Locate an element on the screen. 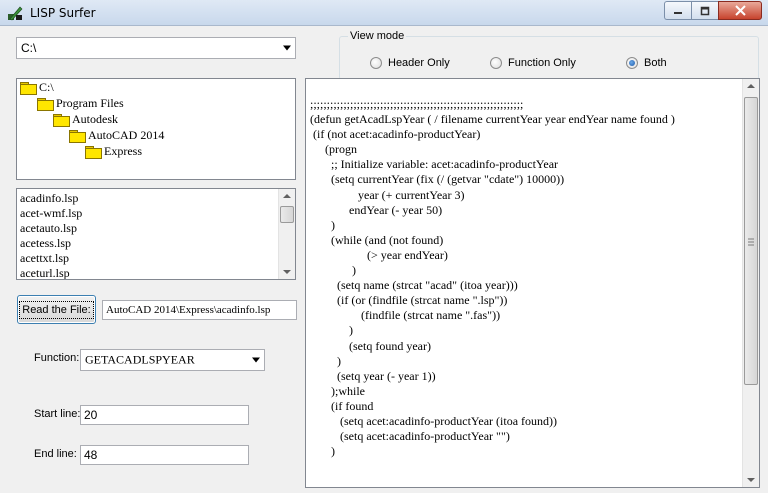 This screenshot has width=768, height=493. title-bar: LISP Surfer is located at coordinates (384, 13).